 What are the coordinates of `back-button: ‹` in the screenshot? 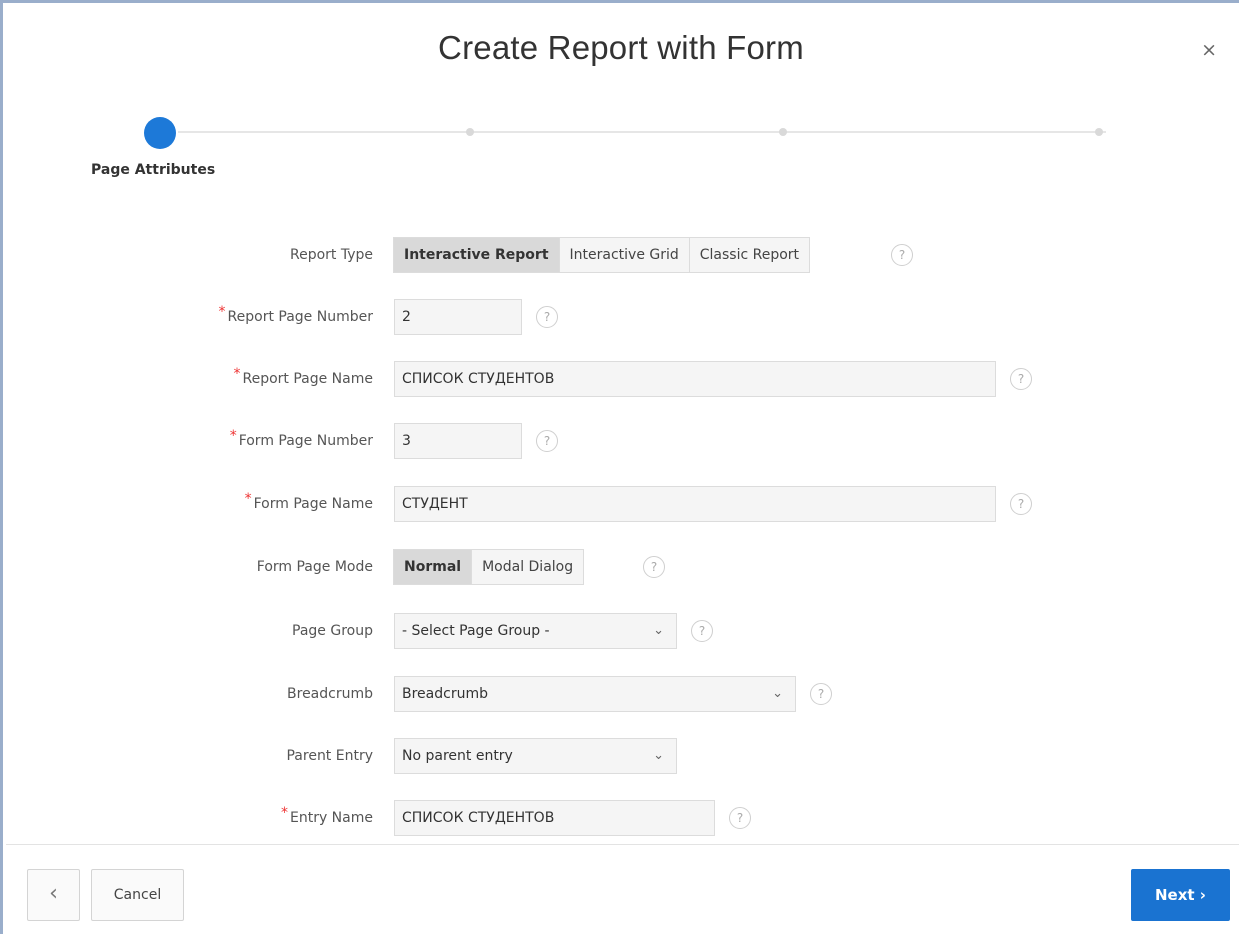 It's located at (53, 895).